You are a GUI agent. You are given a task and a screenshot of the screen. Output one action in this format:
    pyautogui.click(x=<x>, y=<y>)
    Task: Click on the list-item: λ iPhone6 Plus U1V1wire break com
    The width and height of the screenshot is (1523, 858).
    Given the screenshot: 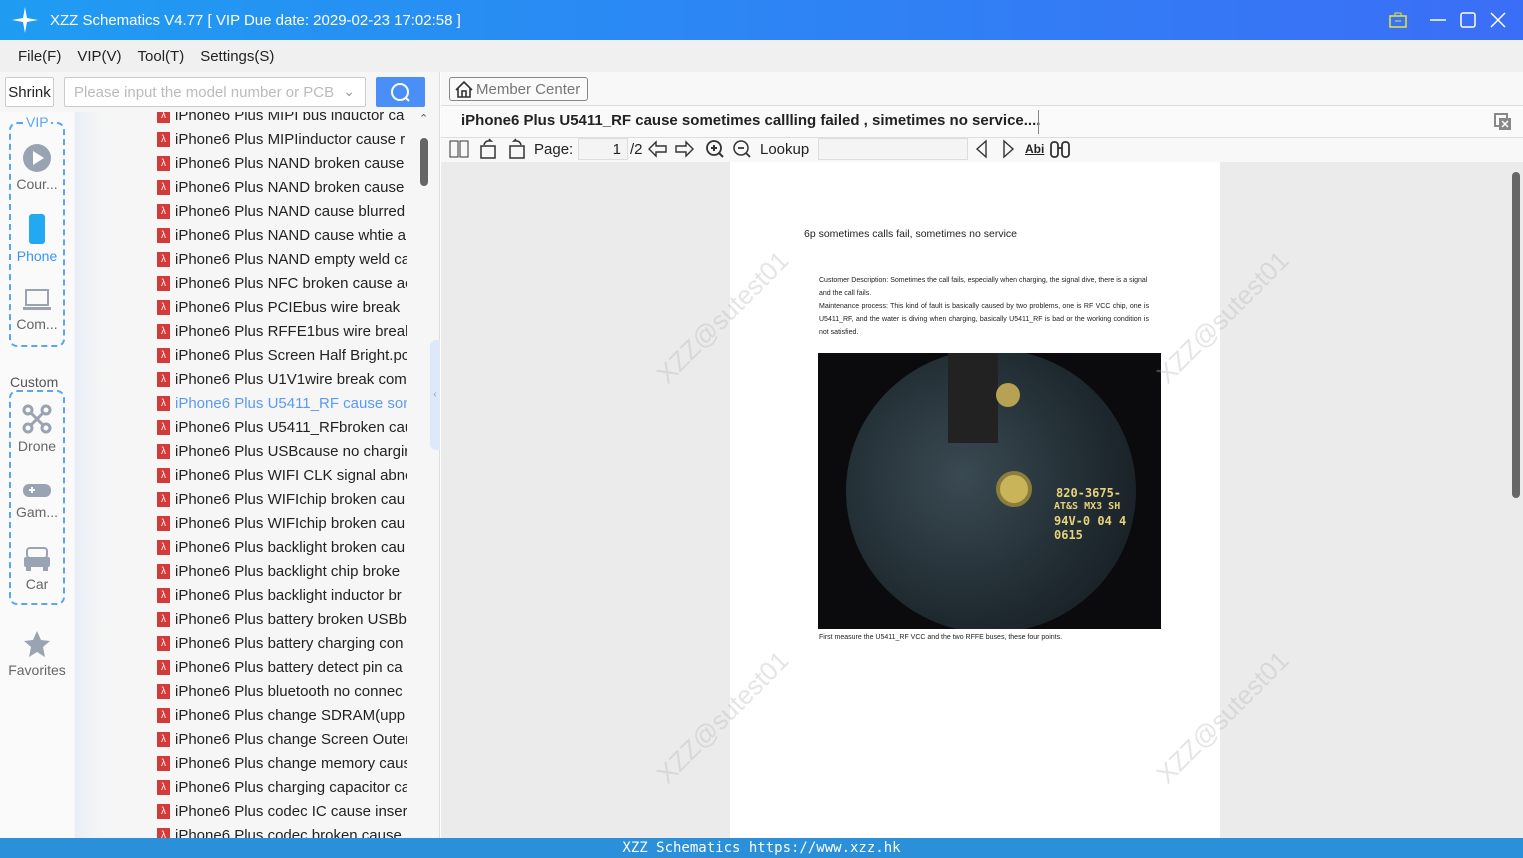 What is the action you would take?
    pyautogui.click(x=282, y=379)
    